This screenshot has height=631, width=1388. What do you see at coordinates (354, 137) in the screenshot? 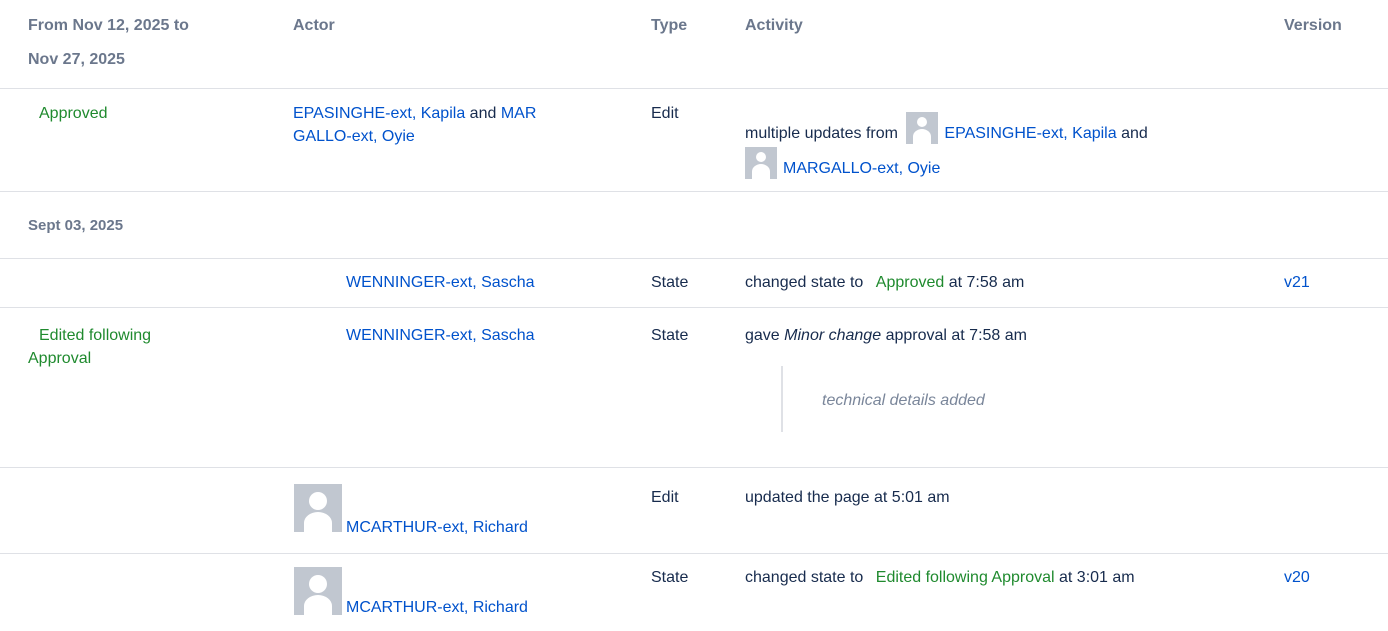
I see `actor-link-margallo-part2: GALLO-ext, Oyie` at bounding box center [354, 137].